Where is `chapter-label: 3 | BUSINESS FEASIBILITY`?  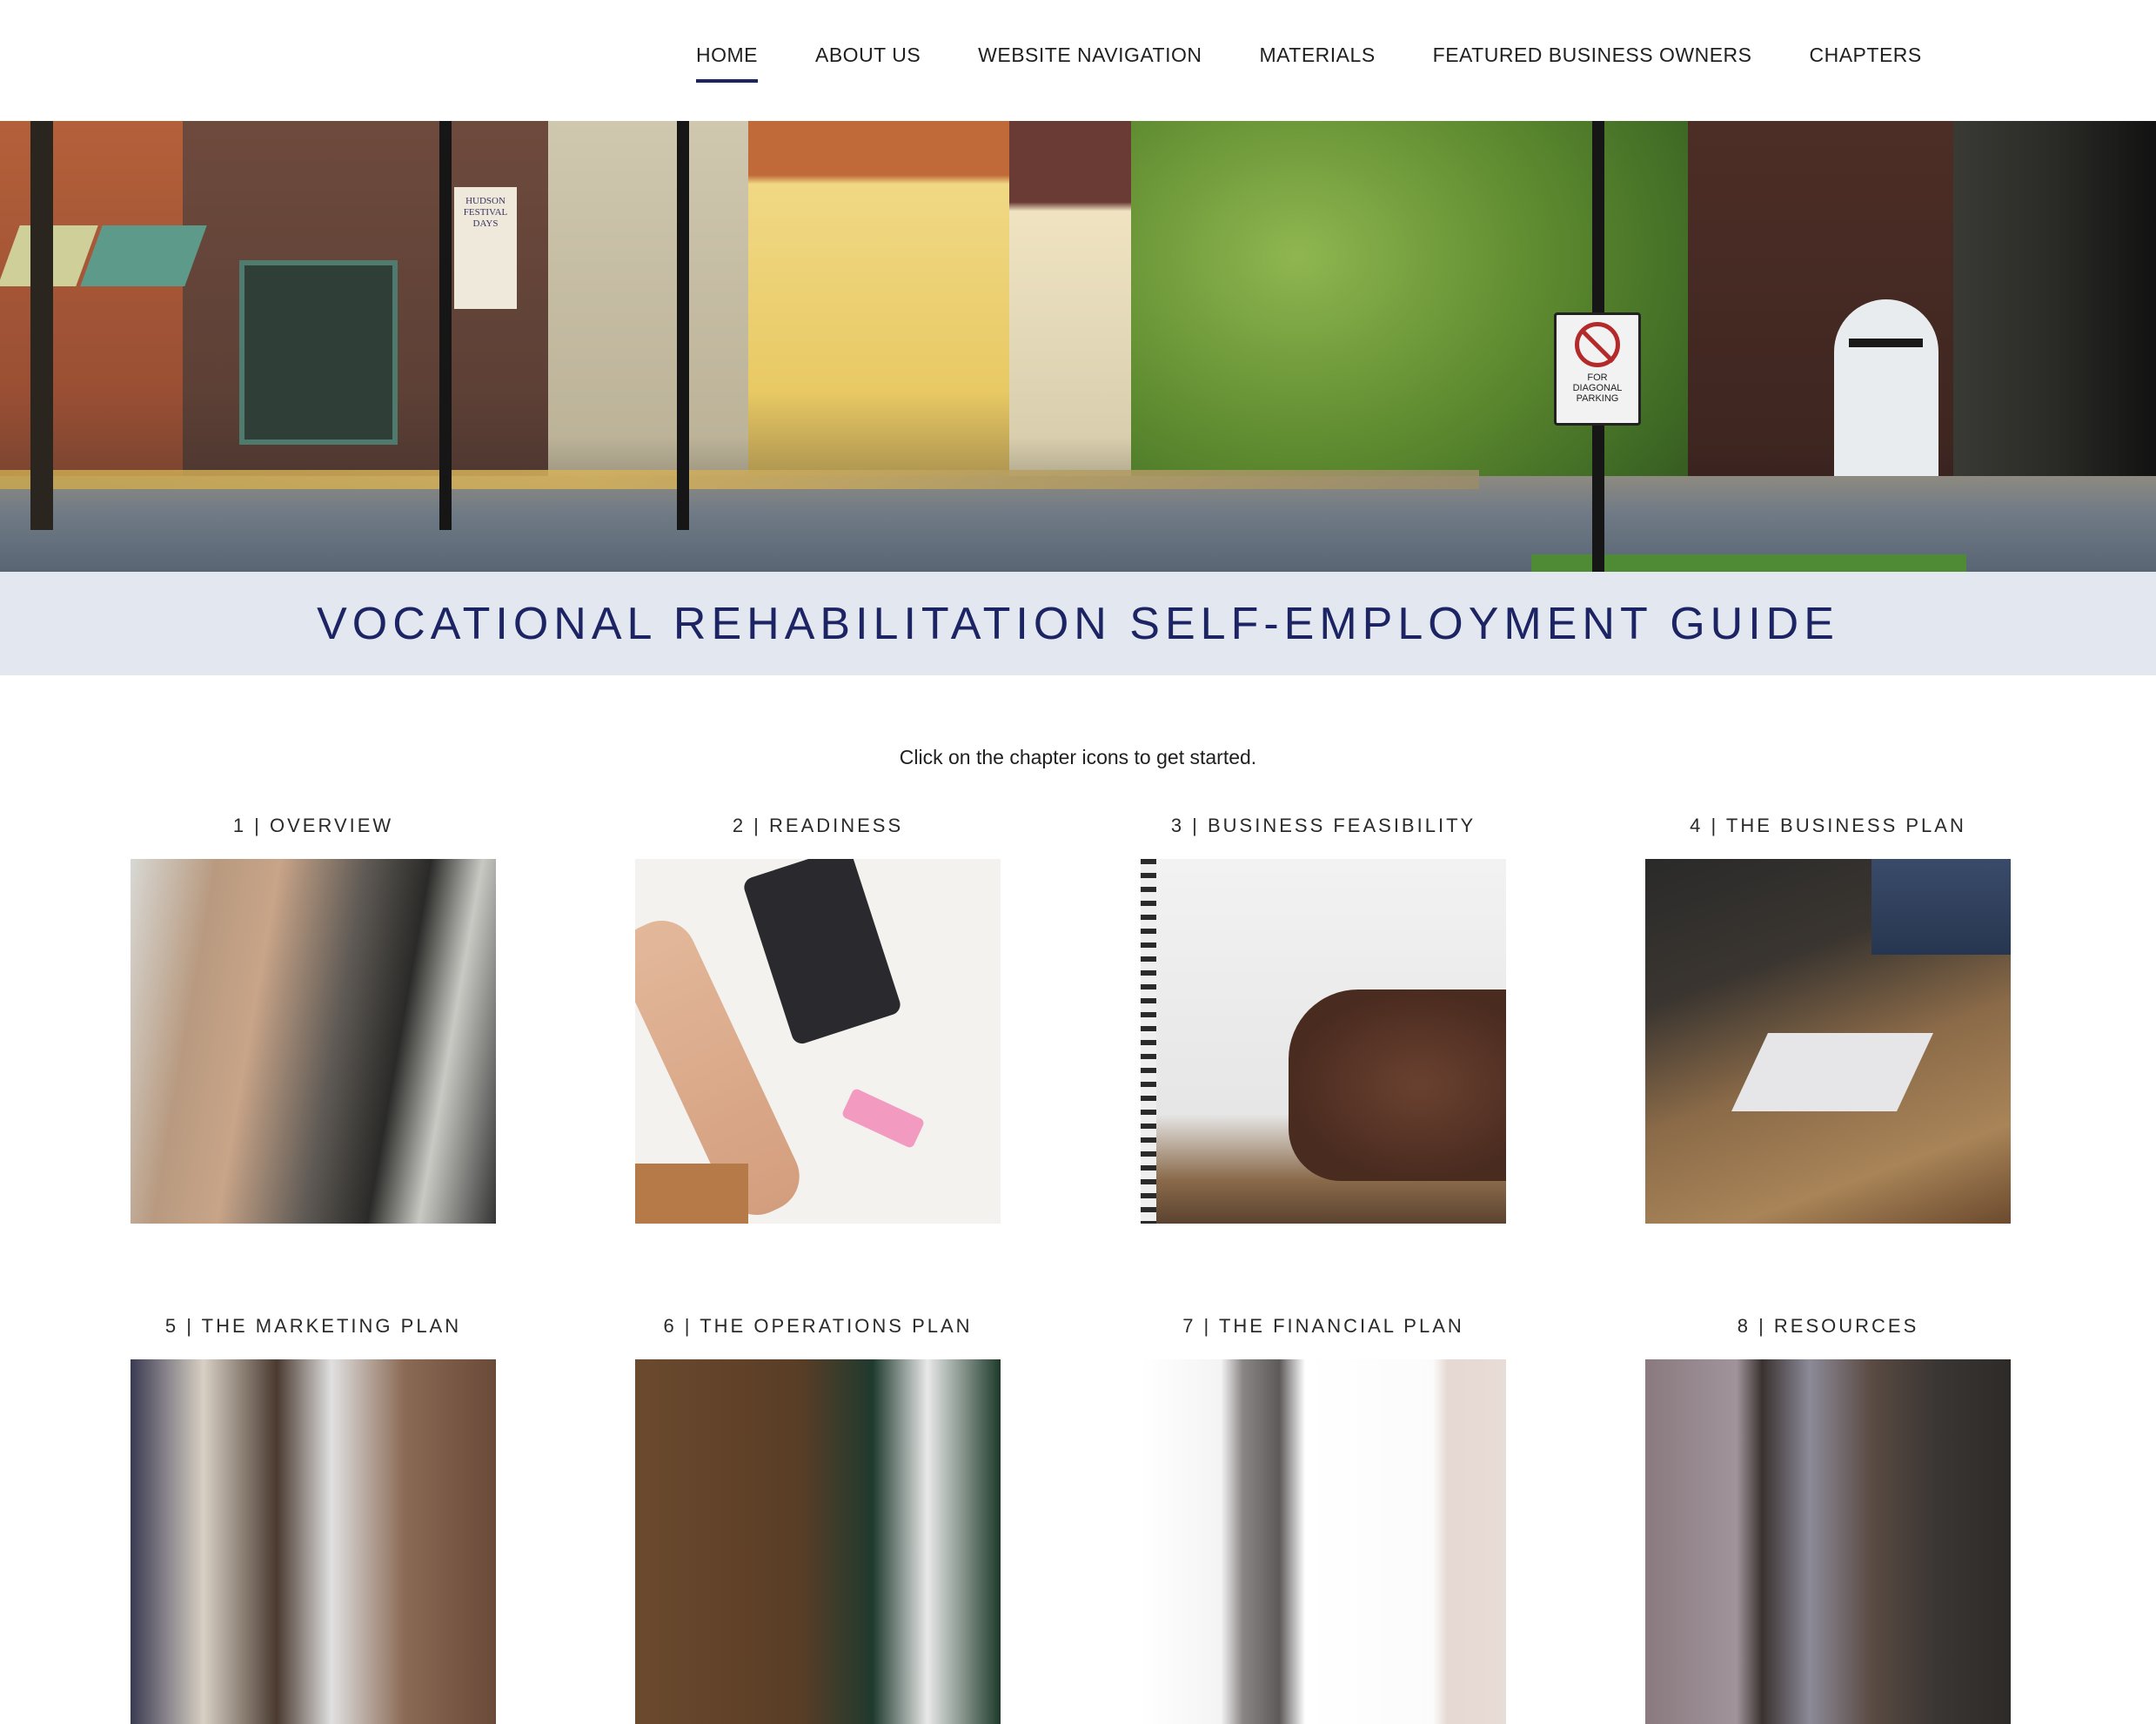
chapter-label: 3 | BUSINESS FEASIBILITY is located at coordinates (1323, 830).